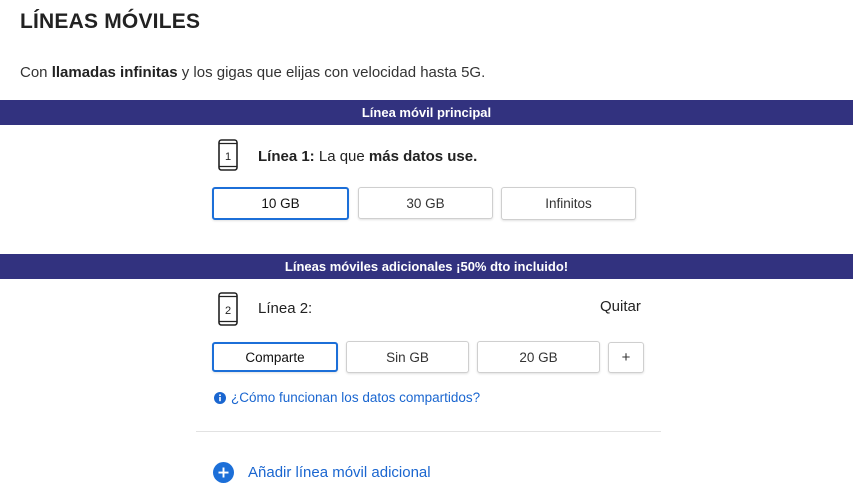 The height and width of the screenshot is (496, 853). Describe the element at coordinates (425, 203) in the screenshot. I see `option-30gb: 30 GB` at that location.